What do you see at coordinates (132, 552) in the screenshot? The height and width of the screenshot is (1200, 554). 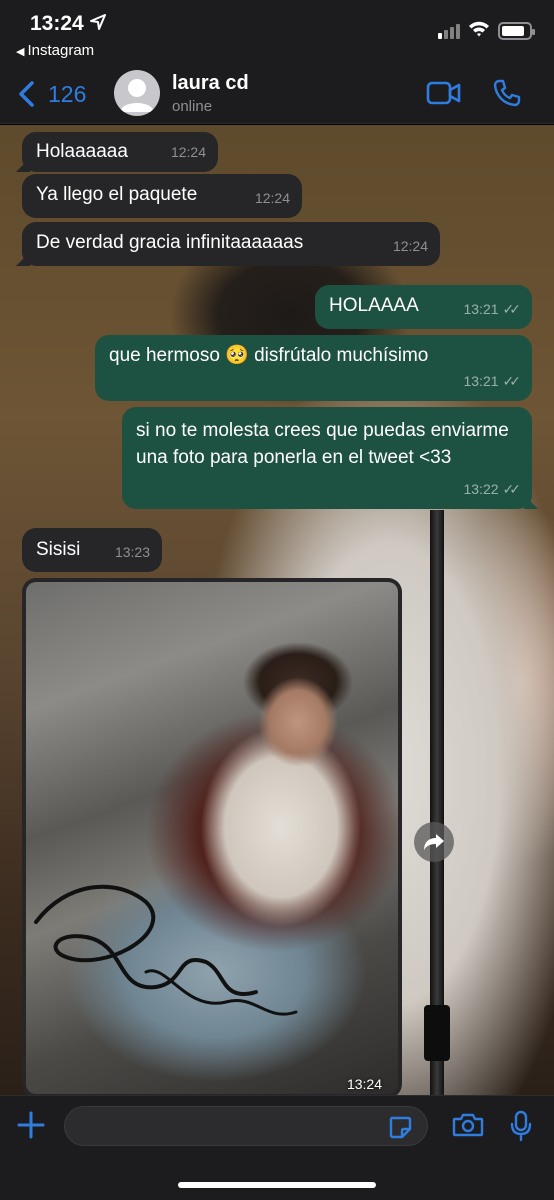 I see `message-time: 13:23` at bounding box center [132, 552].